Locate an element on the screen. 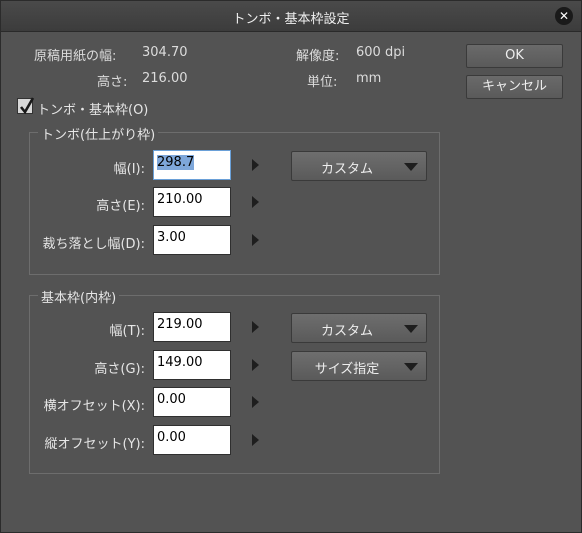  trim-height-input: 210.00 is located at coordinates (192, 202).